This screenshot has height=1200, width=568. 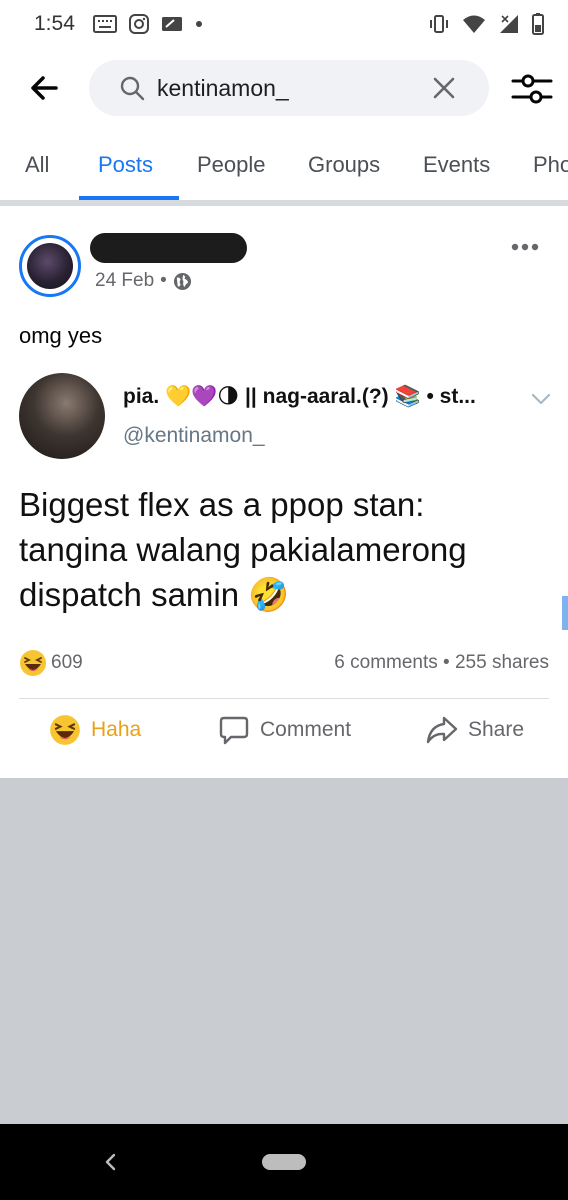 What do you see at coordinates (138, 24) in the screenshot?
I see `instagram-icon` at bounding box center [138, 24].